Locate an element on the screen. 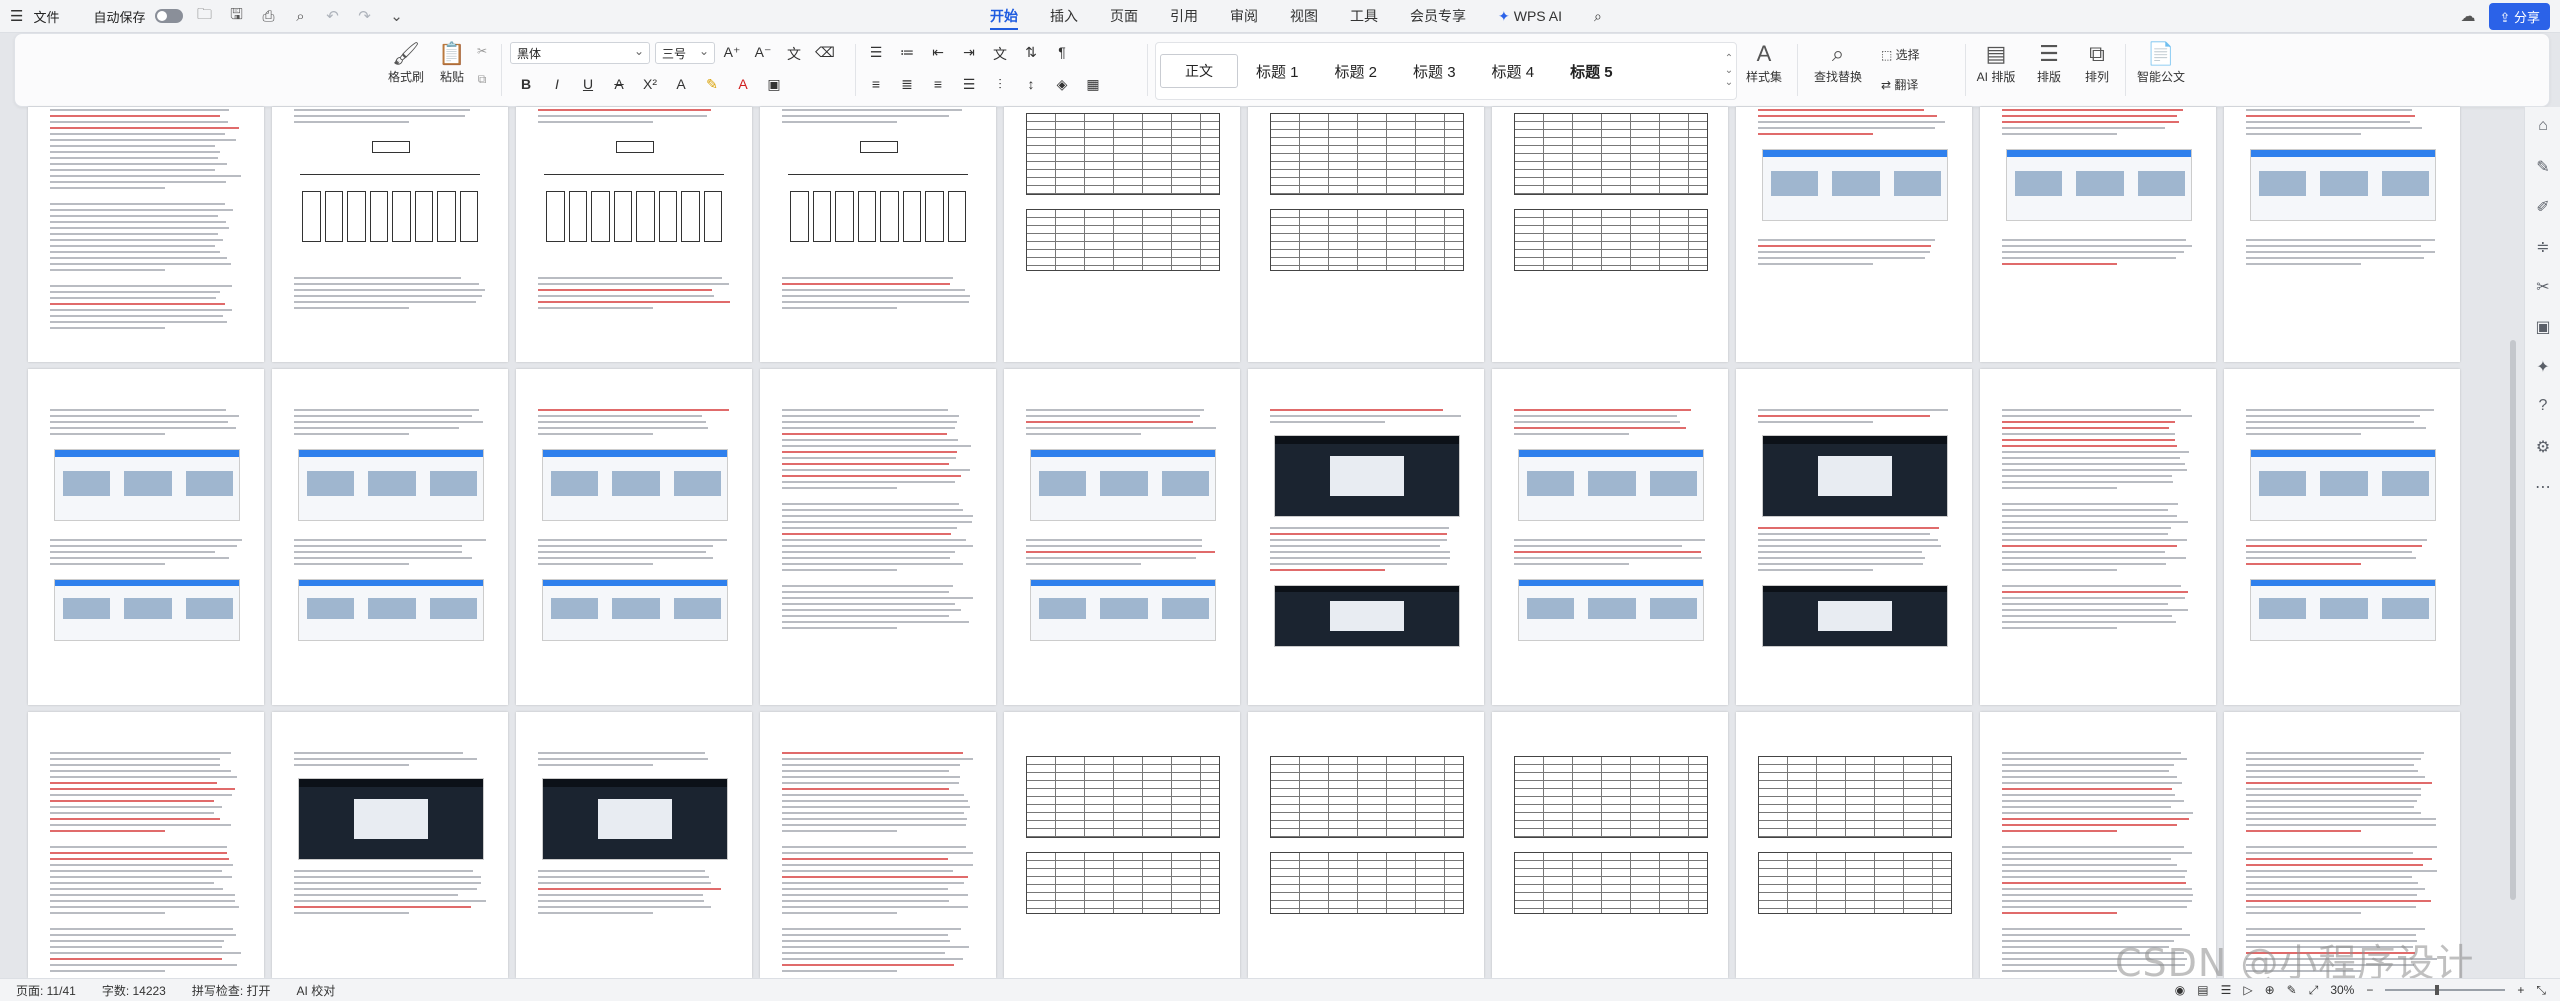 Image resolution: width=2560 pixels, height=1001 pixels. style-set-button: A 样式集 is located at coordinates (1764, 62).